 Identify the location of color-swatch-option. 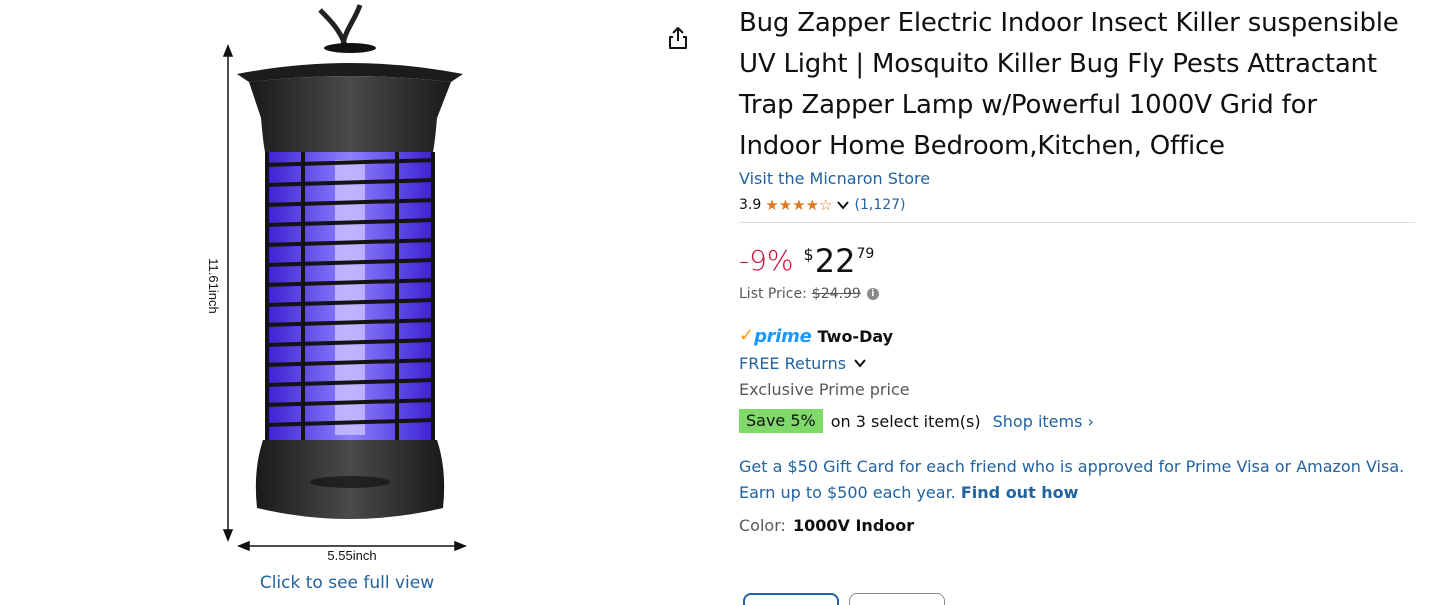
(897, 599).